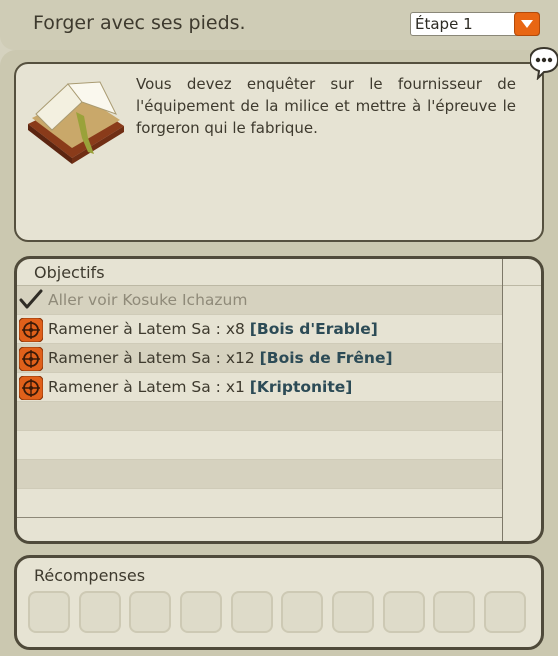  Describe the element at coordinates (90, 575) in the screenshot. I see `rewards-title: Récompenses` at that location.